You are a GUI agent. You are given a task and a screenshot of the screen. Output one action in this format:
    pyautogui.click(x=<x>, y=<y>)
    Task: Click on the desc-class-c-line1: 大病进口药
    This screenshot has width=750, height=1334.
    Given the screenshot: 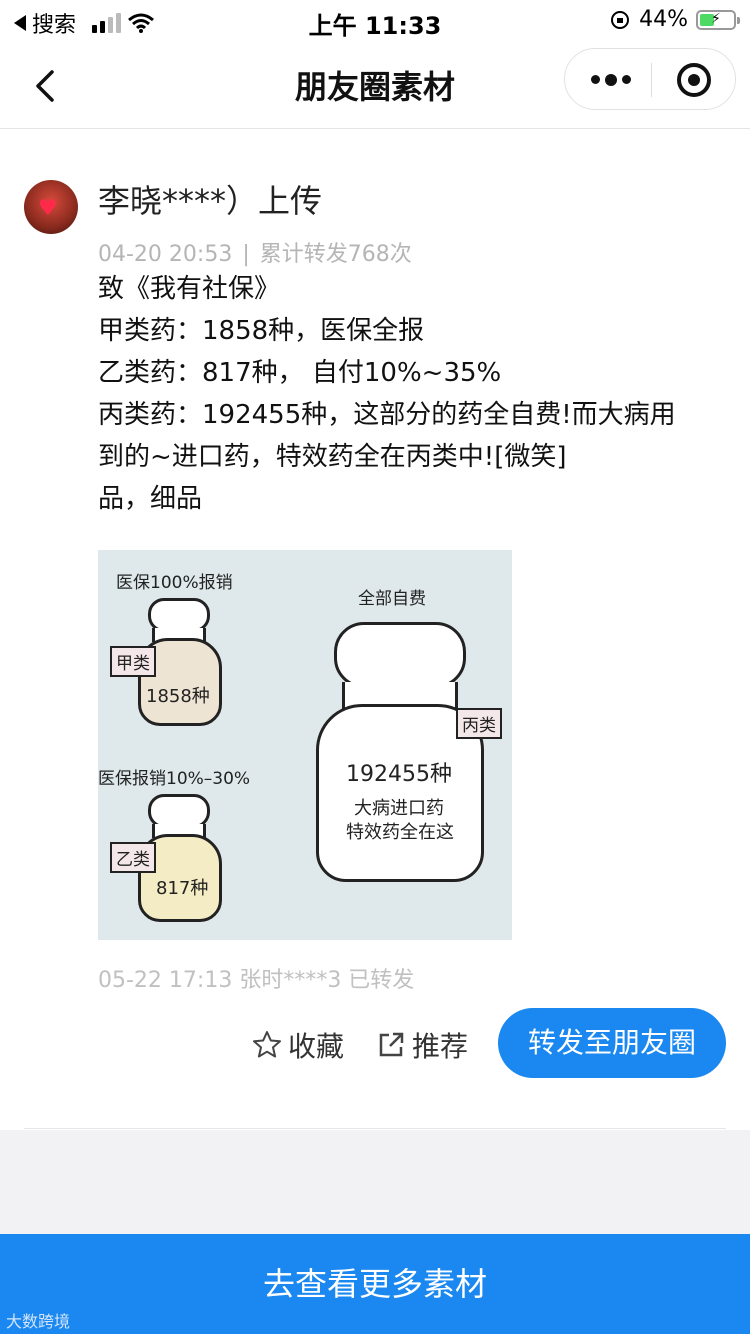 What is the action you would take?
    pyautogui.click(x=399, y=808)
    